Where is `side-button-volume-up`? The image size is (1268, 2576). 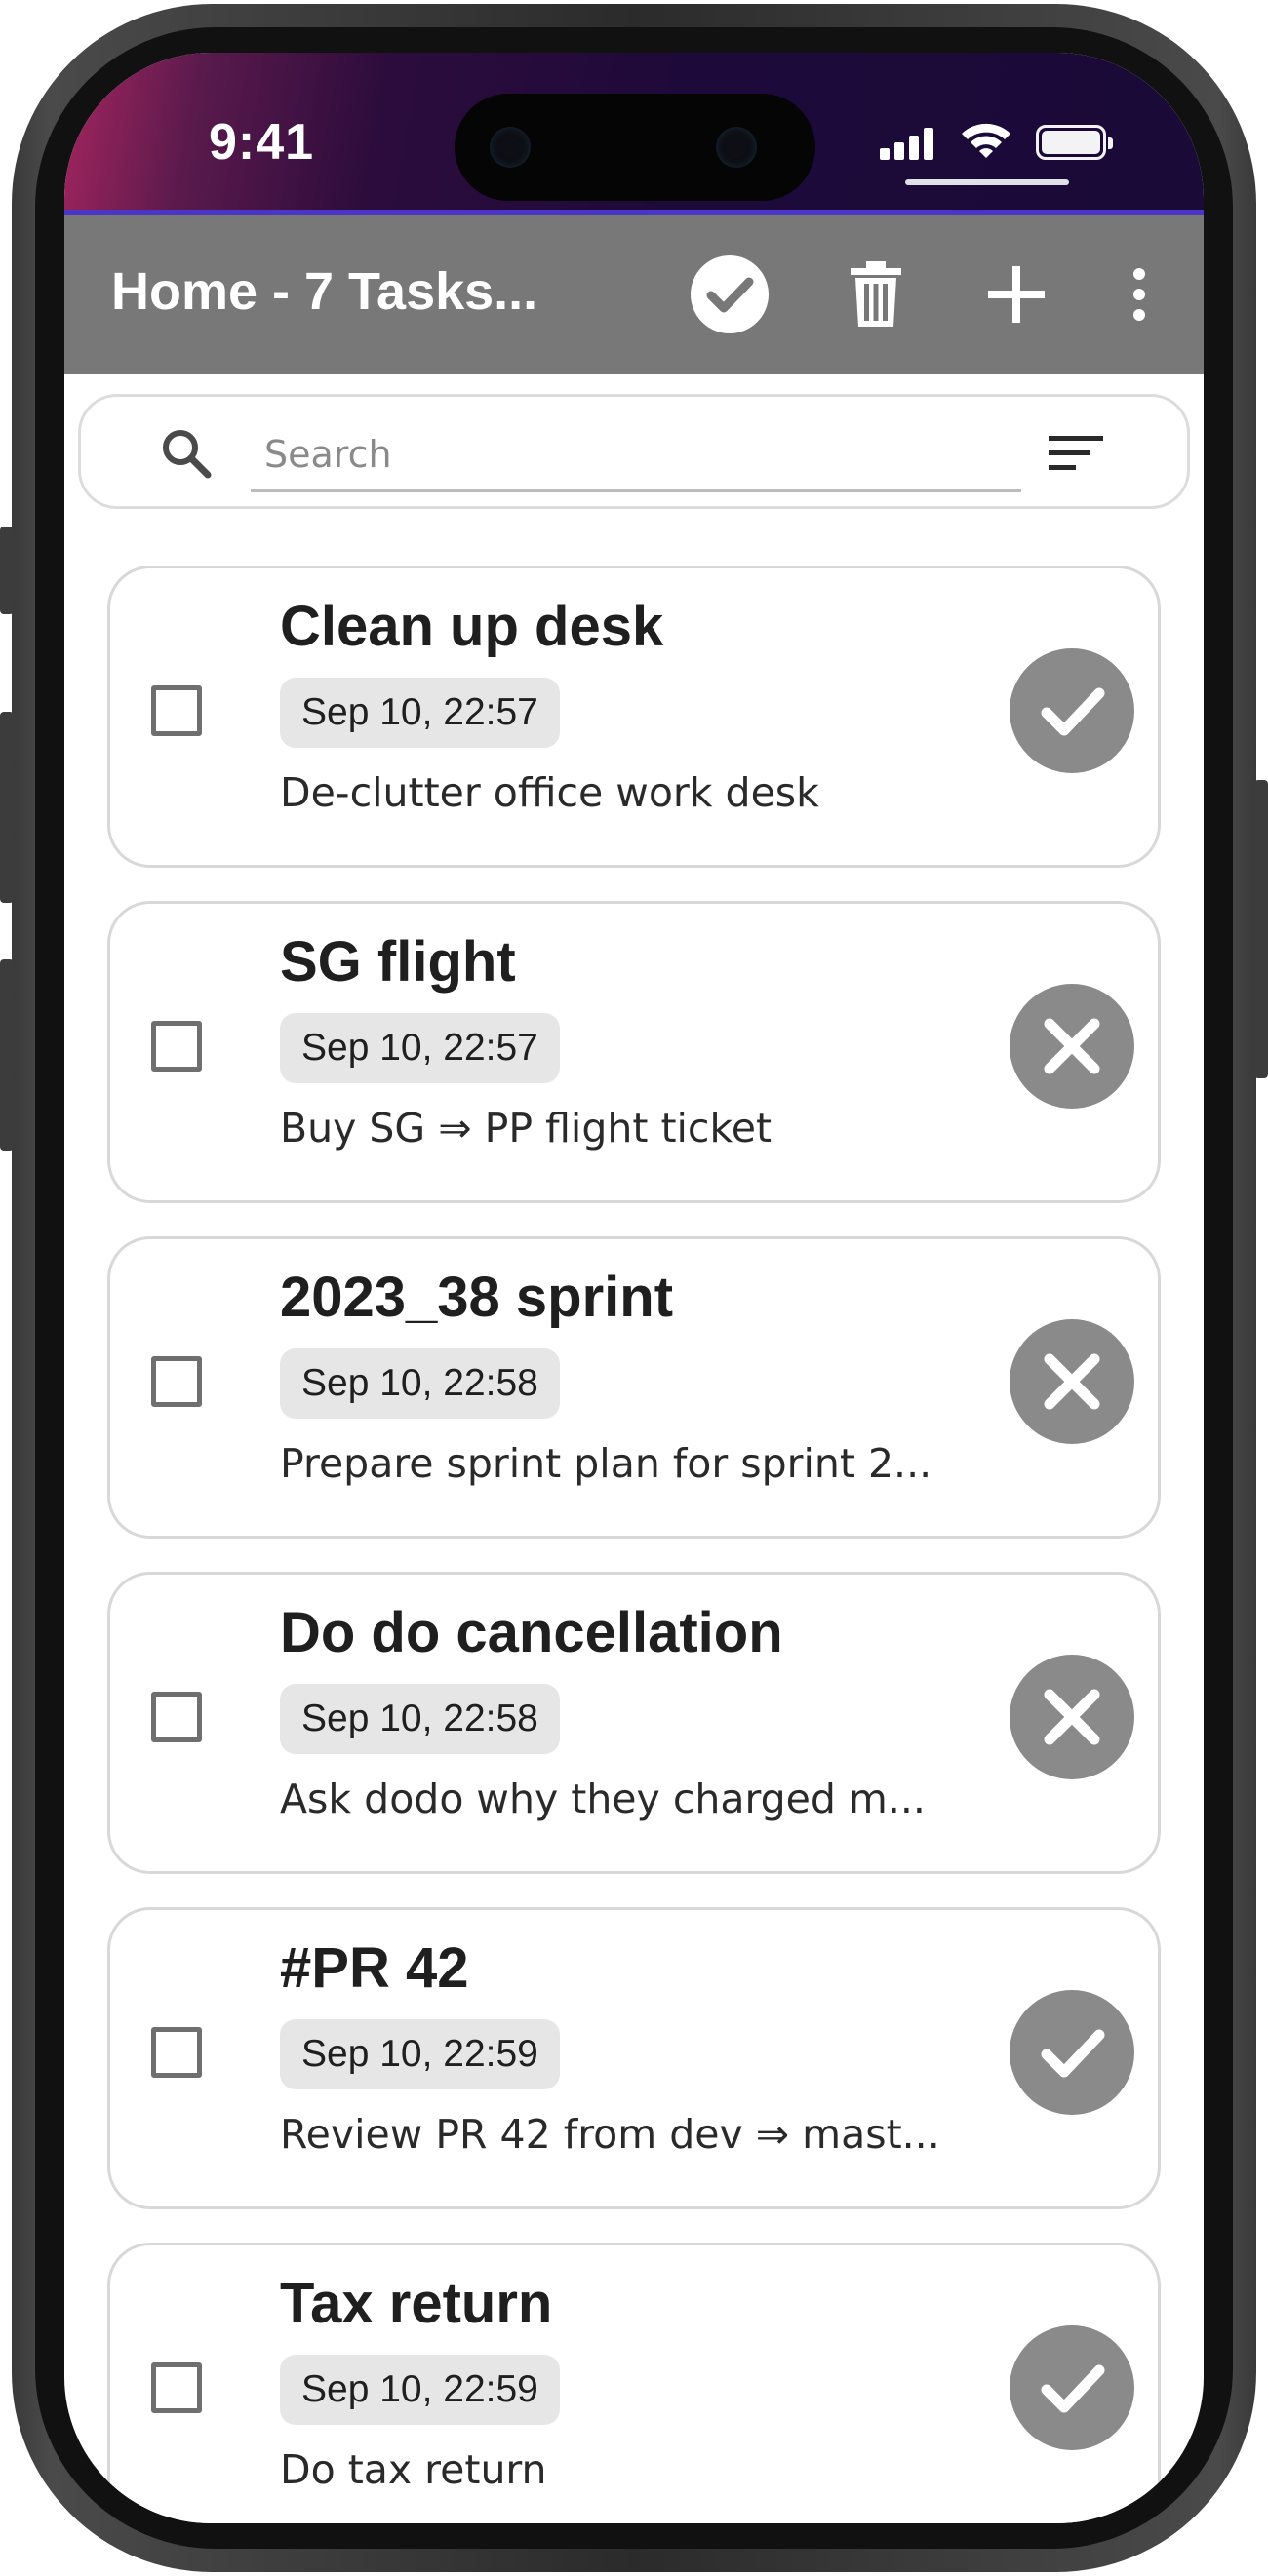 side-button-volume-up is located at coordinates (7, 807).